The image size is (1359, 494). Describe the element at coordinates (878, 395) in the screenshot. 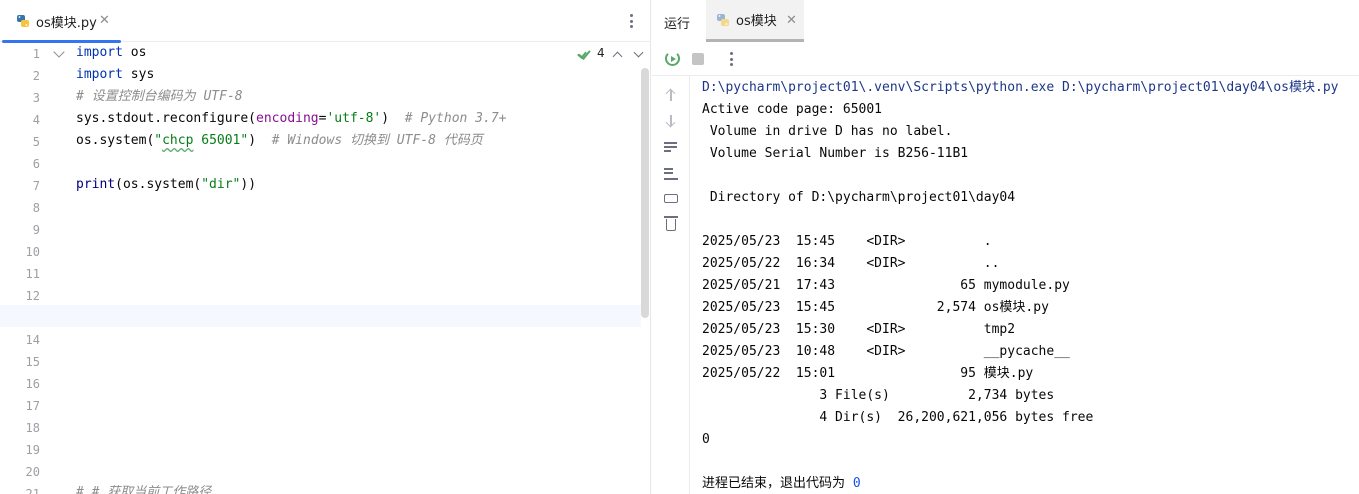

I see `console-line: 3 File(s) 2,734 bytes` at that location.